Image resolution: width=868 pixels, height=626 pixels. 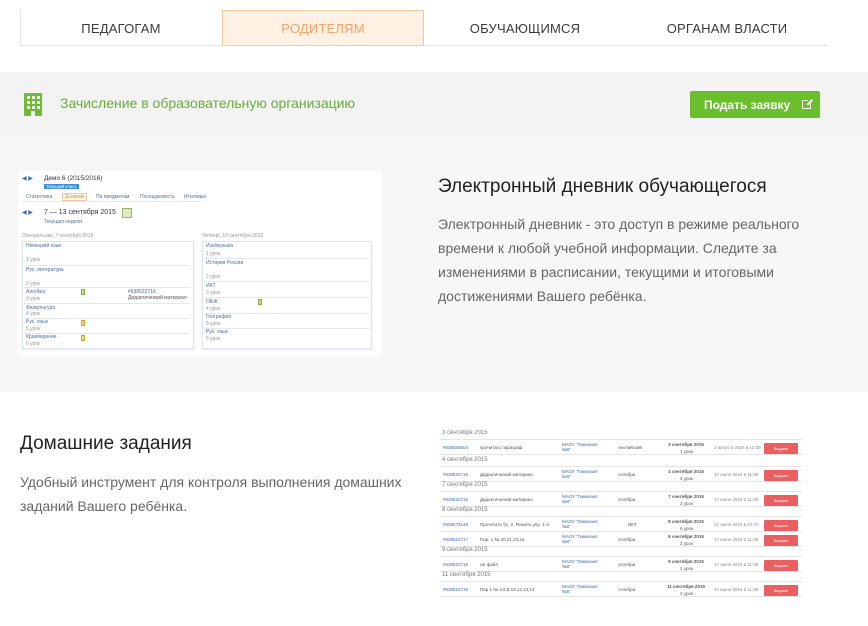 What do you see at coordinates (58, 236) in the screenshot?
I see `diary-day-title: Понедельник, 7 сентября 2015` at bounding box center [58, 236].